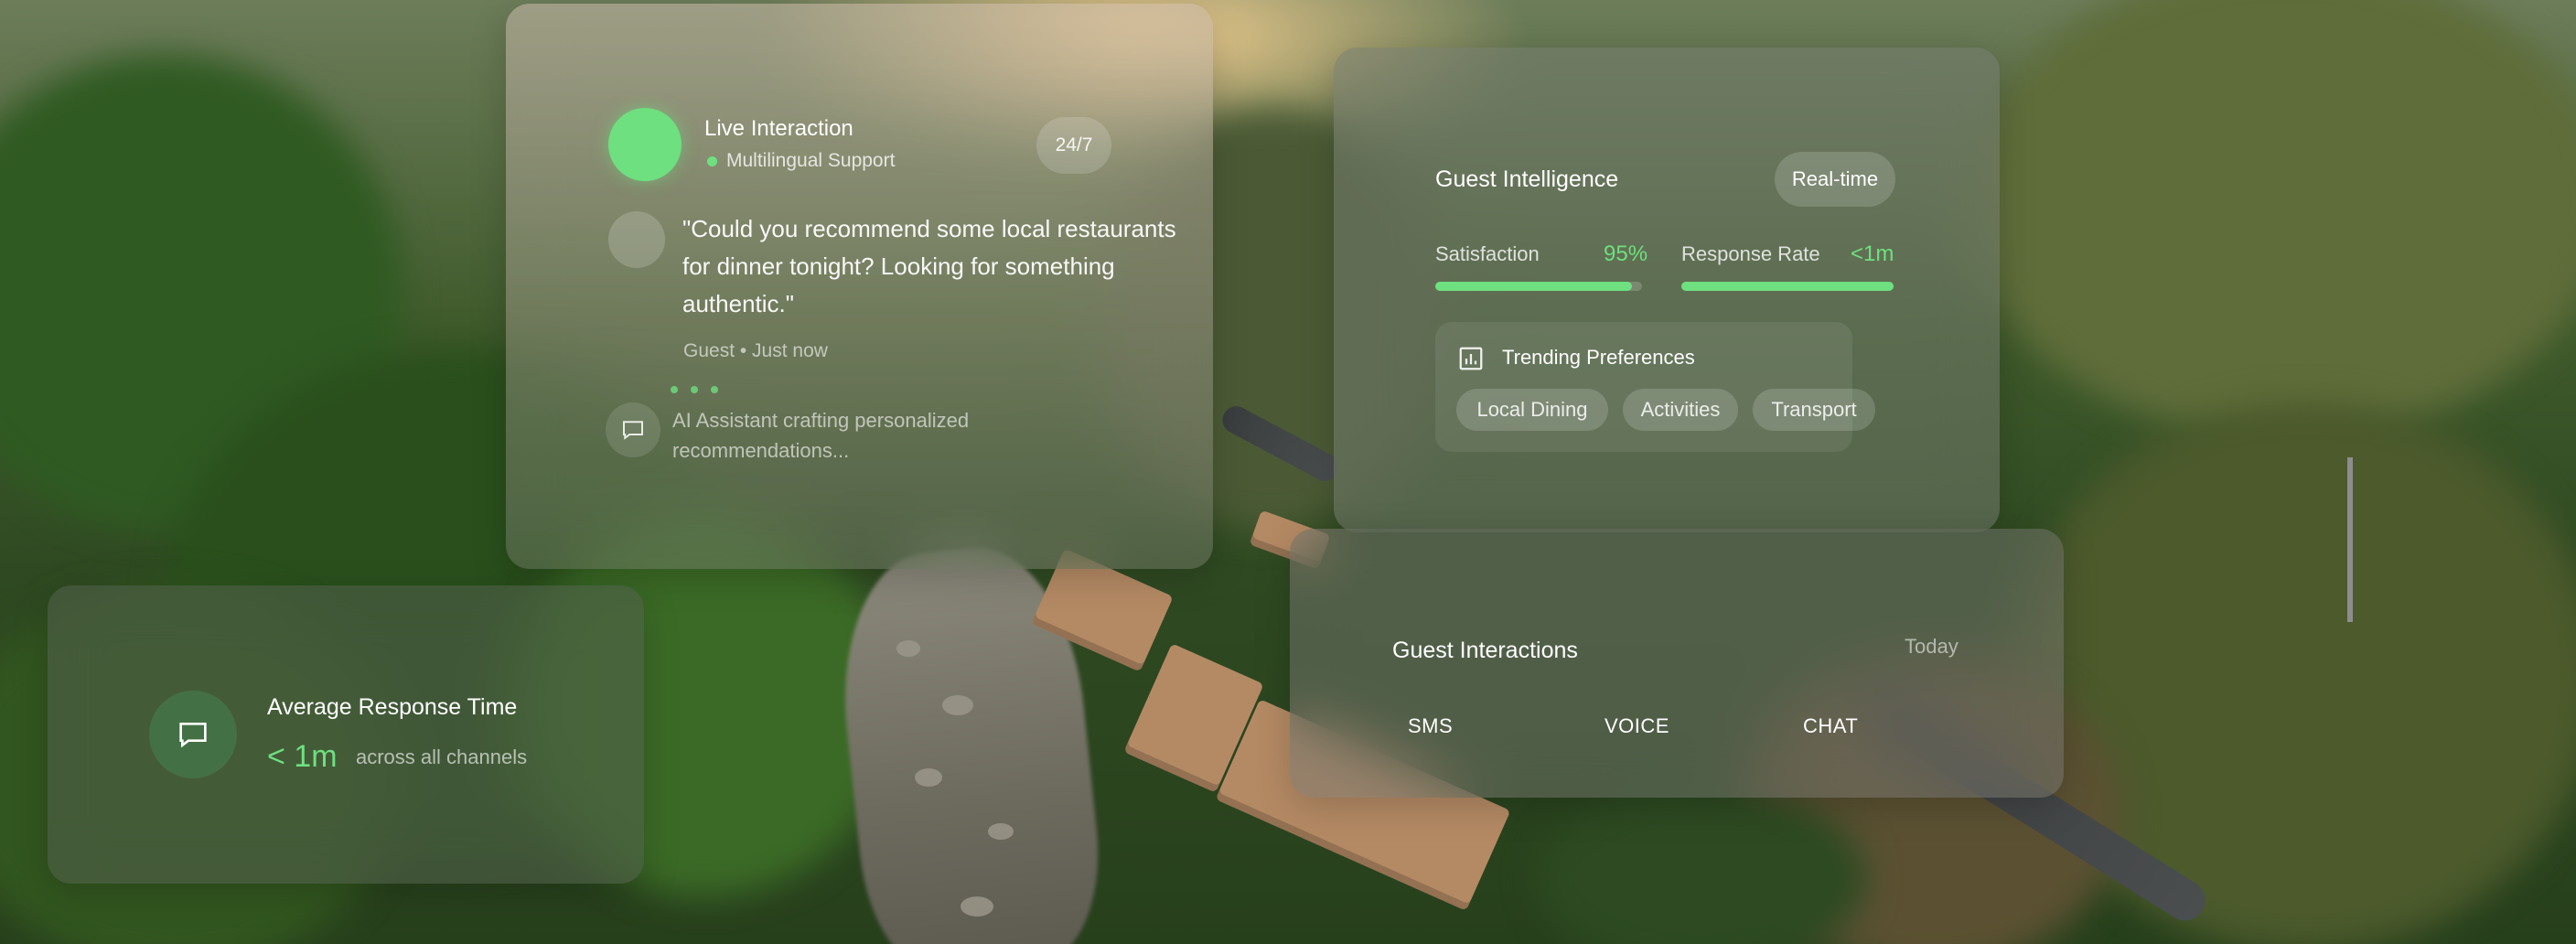 The height and width of the screenshot is (944, 2576). What do you see at coordinates (1488, 253) in the screenshot?
I see `satisfaction-label: Satisfaction` at bounding box center [1488, 253].